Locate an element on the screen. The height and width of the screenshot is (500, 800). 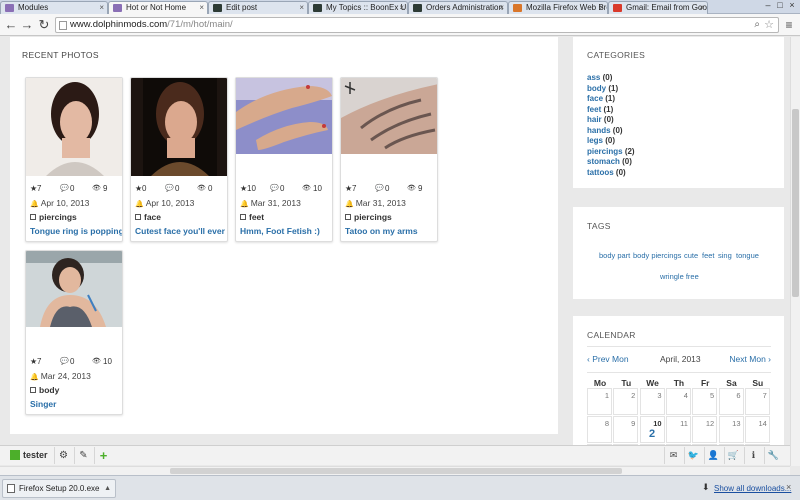
calendar-day: 12 is located at coordinates (705, 429).